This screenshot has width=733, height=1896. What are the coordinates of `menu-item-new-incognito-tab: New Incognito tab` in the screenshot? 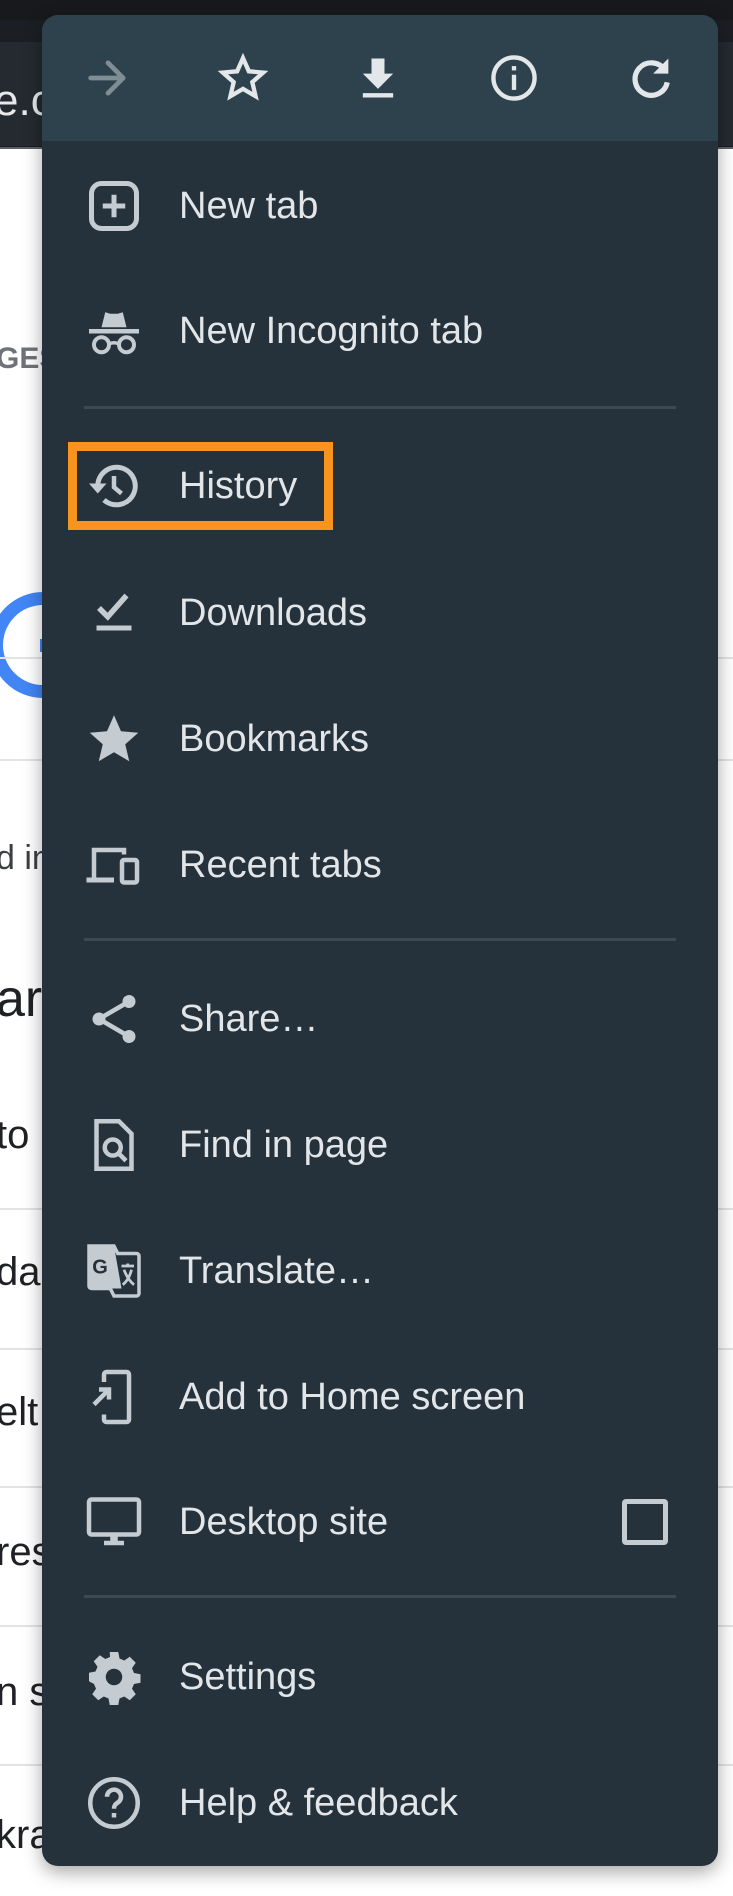 It's located at (380, 331).